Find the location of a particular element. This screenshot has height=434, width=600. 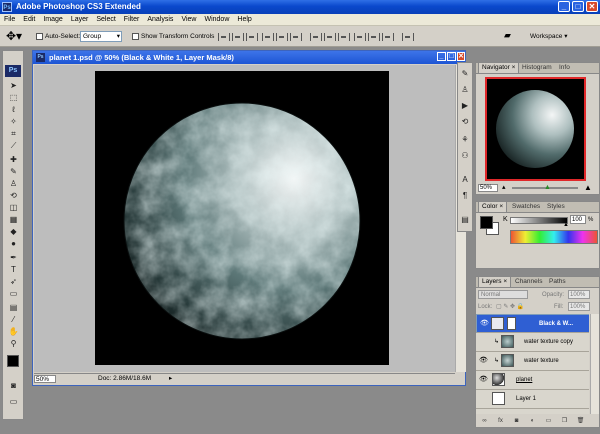

layer-mask-thumbnail is located at coordinates (511, 323).